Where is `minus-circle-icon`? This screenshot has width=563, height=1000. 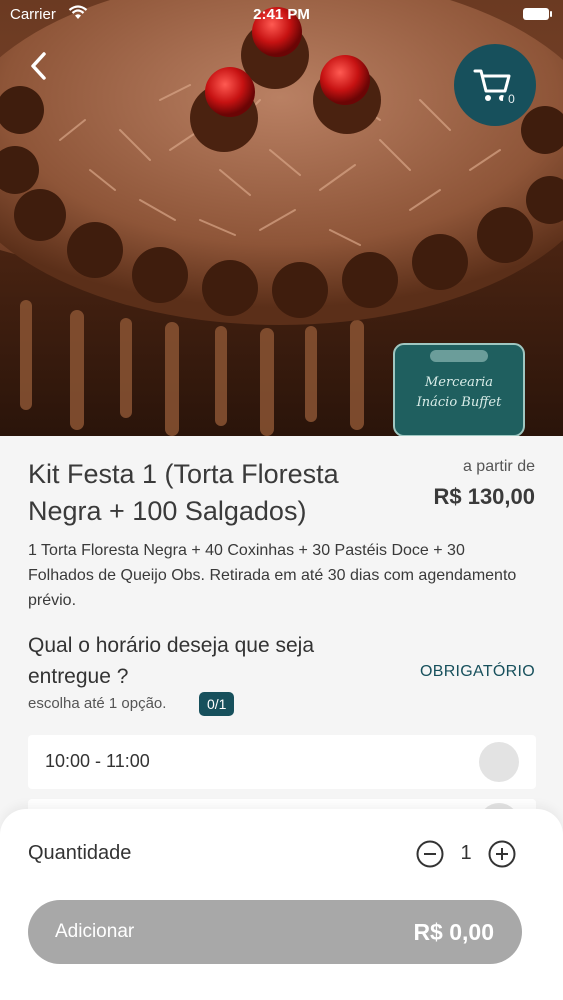 minus-circle-icon is located at coordinates (430, 854).